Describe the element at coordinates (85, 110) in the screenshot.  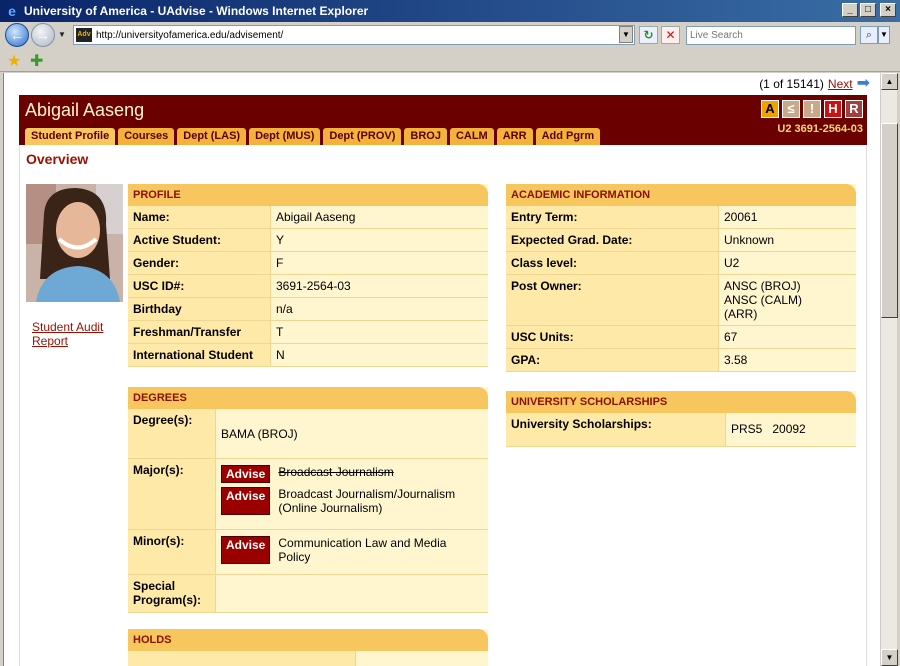
I see `student-name: Abigail Aaseng` at that location.